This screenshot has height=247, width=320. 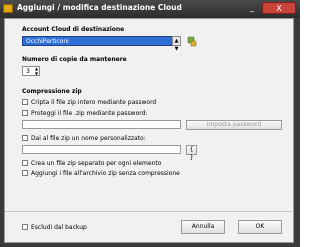 I want to click on custom-name-field, so click(x=101, y=149).